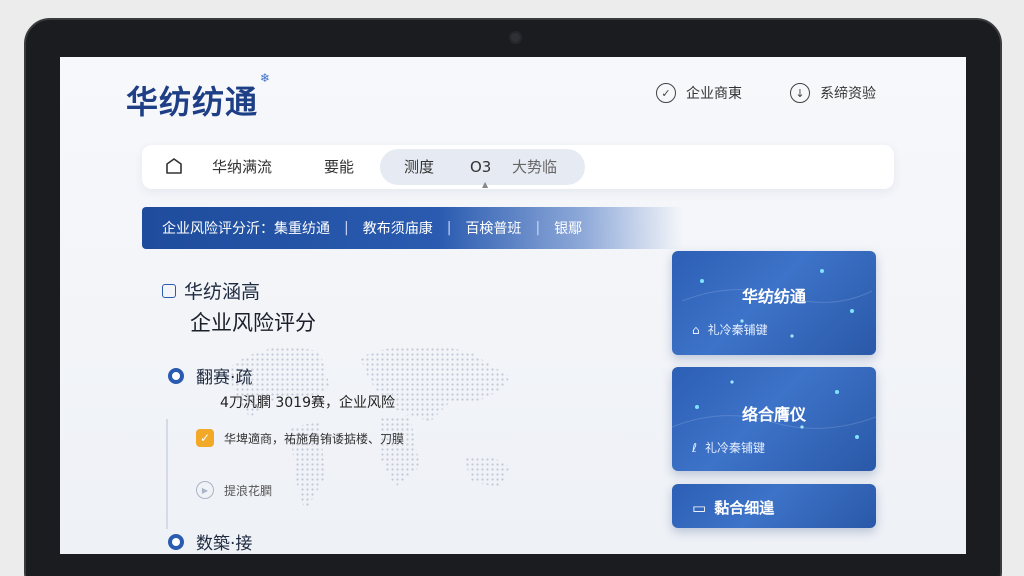 The height and width of the screenshot is (576, 1024). What do you see at coordinates (493, 228) in the screenshot?
I see `banner-item: 百検普班` at bounding box center [493, 228].